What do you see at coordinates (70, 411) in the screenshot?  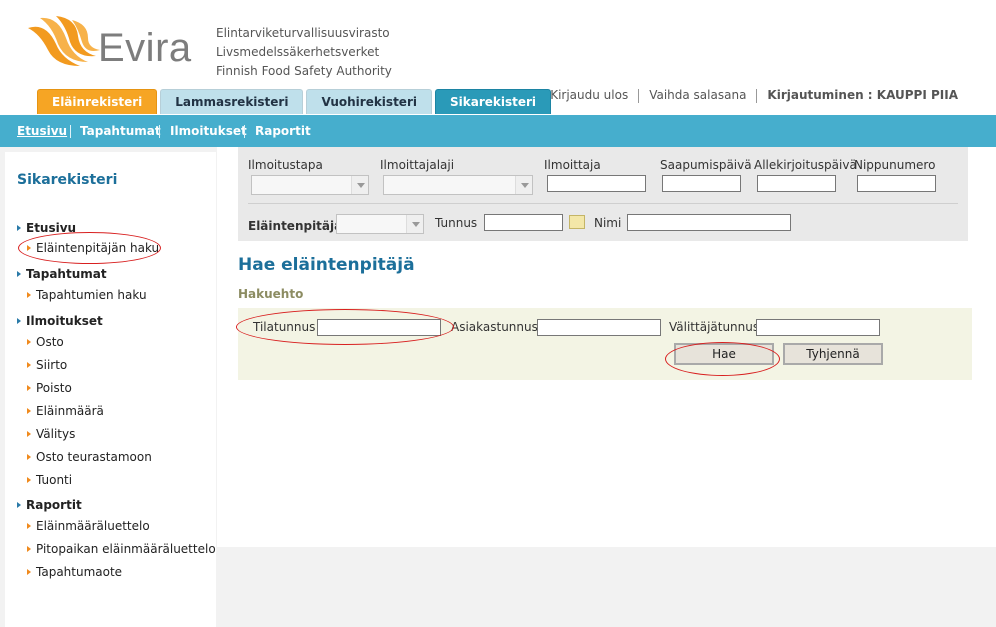 I see `sidebar-item-label: Eläinmäärä` at bounding box center [70, 411].